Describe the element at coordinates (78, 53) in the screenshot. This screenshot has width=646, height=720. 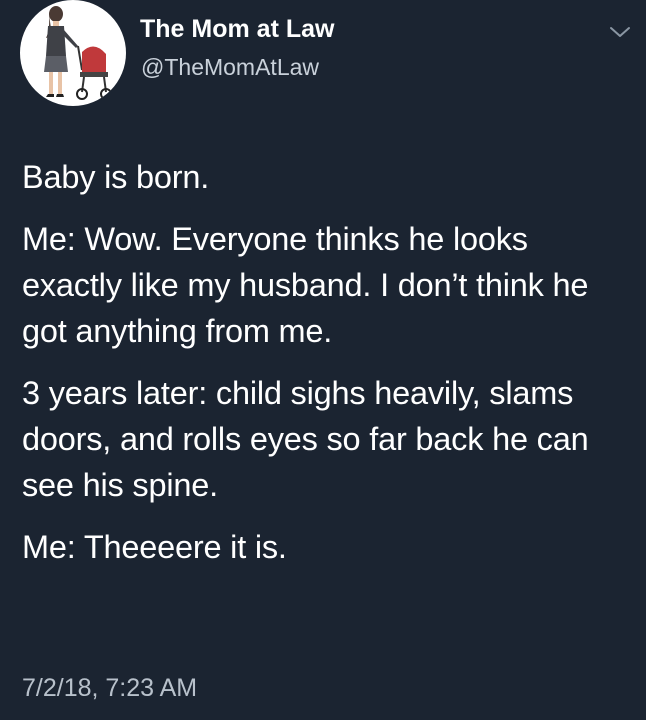
I see `woman-with-stroller-icon` at that location.